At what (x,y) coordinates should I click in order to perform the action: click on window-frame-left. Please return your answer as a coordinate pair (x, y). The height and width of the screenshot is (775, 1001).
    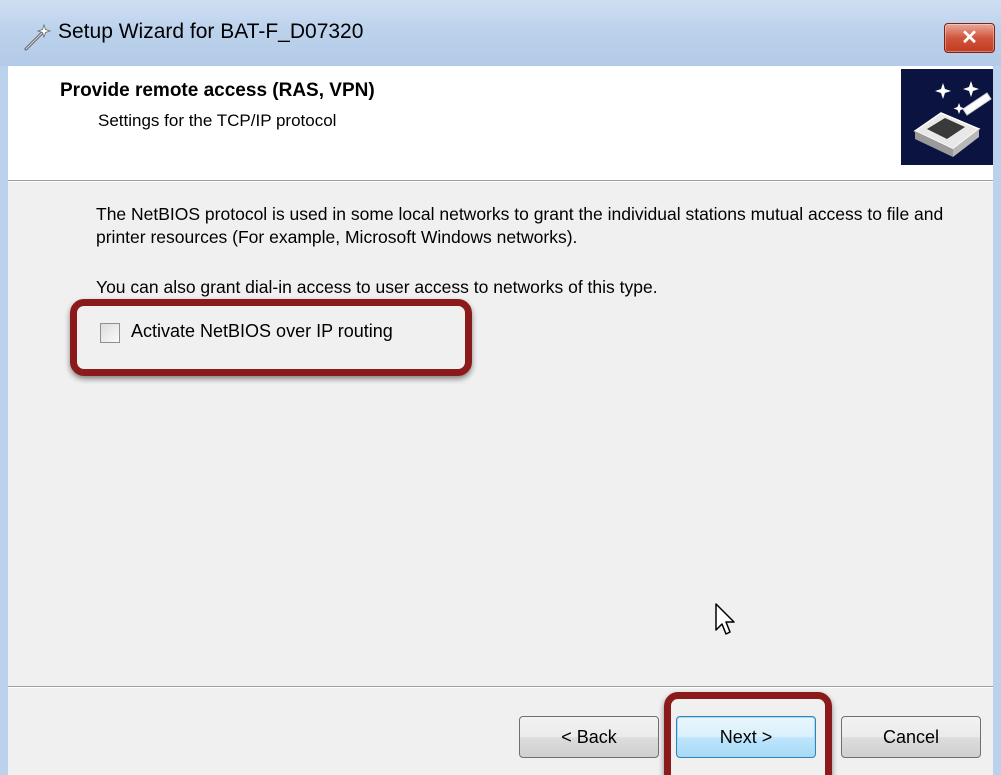
    Looking at the image, I should click on (4, 420).